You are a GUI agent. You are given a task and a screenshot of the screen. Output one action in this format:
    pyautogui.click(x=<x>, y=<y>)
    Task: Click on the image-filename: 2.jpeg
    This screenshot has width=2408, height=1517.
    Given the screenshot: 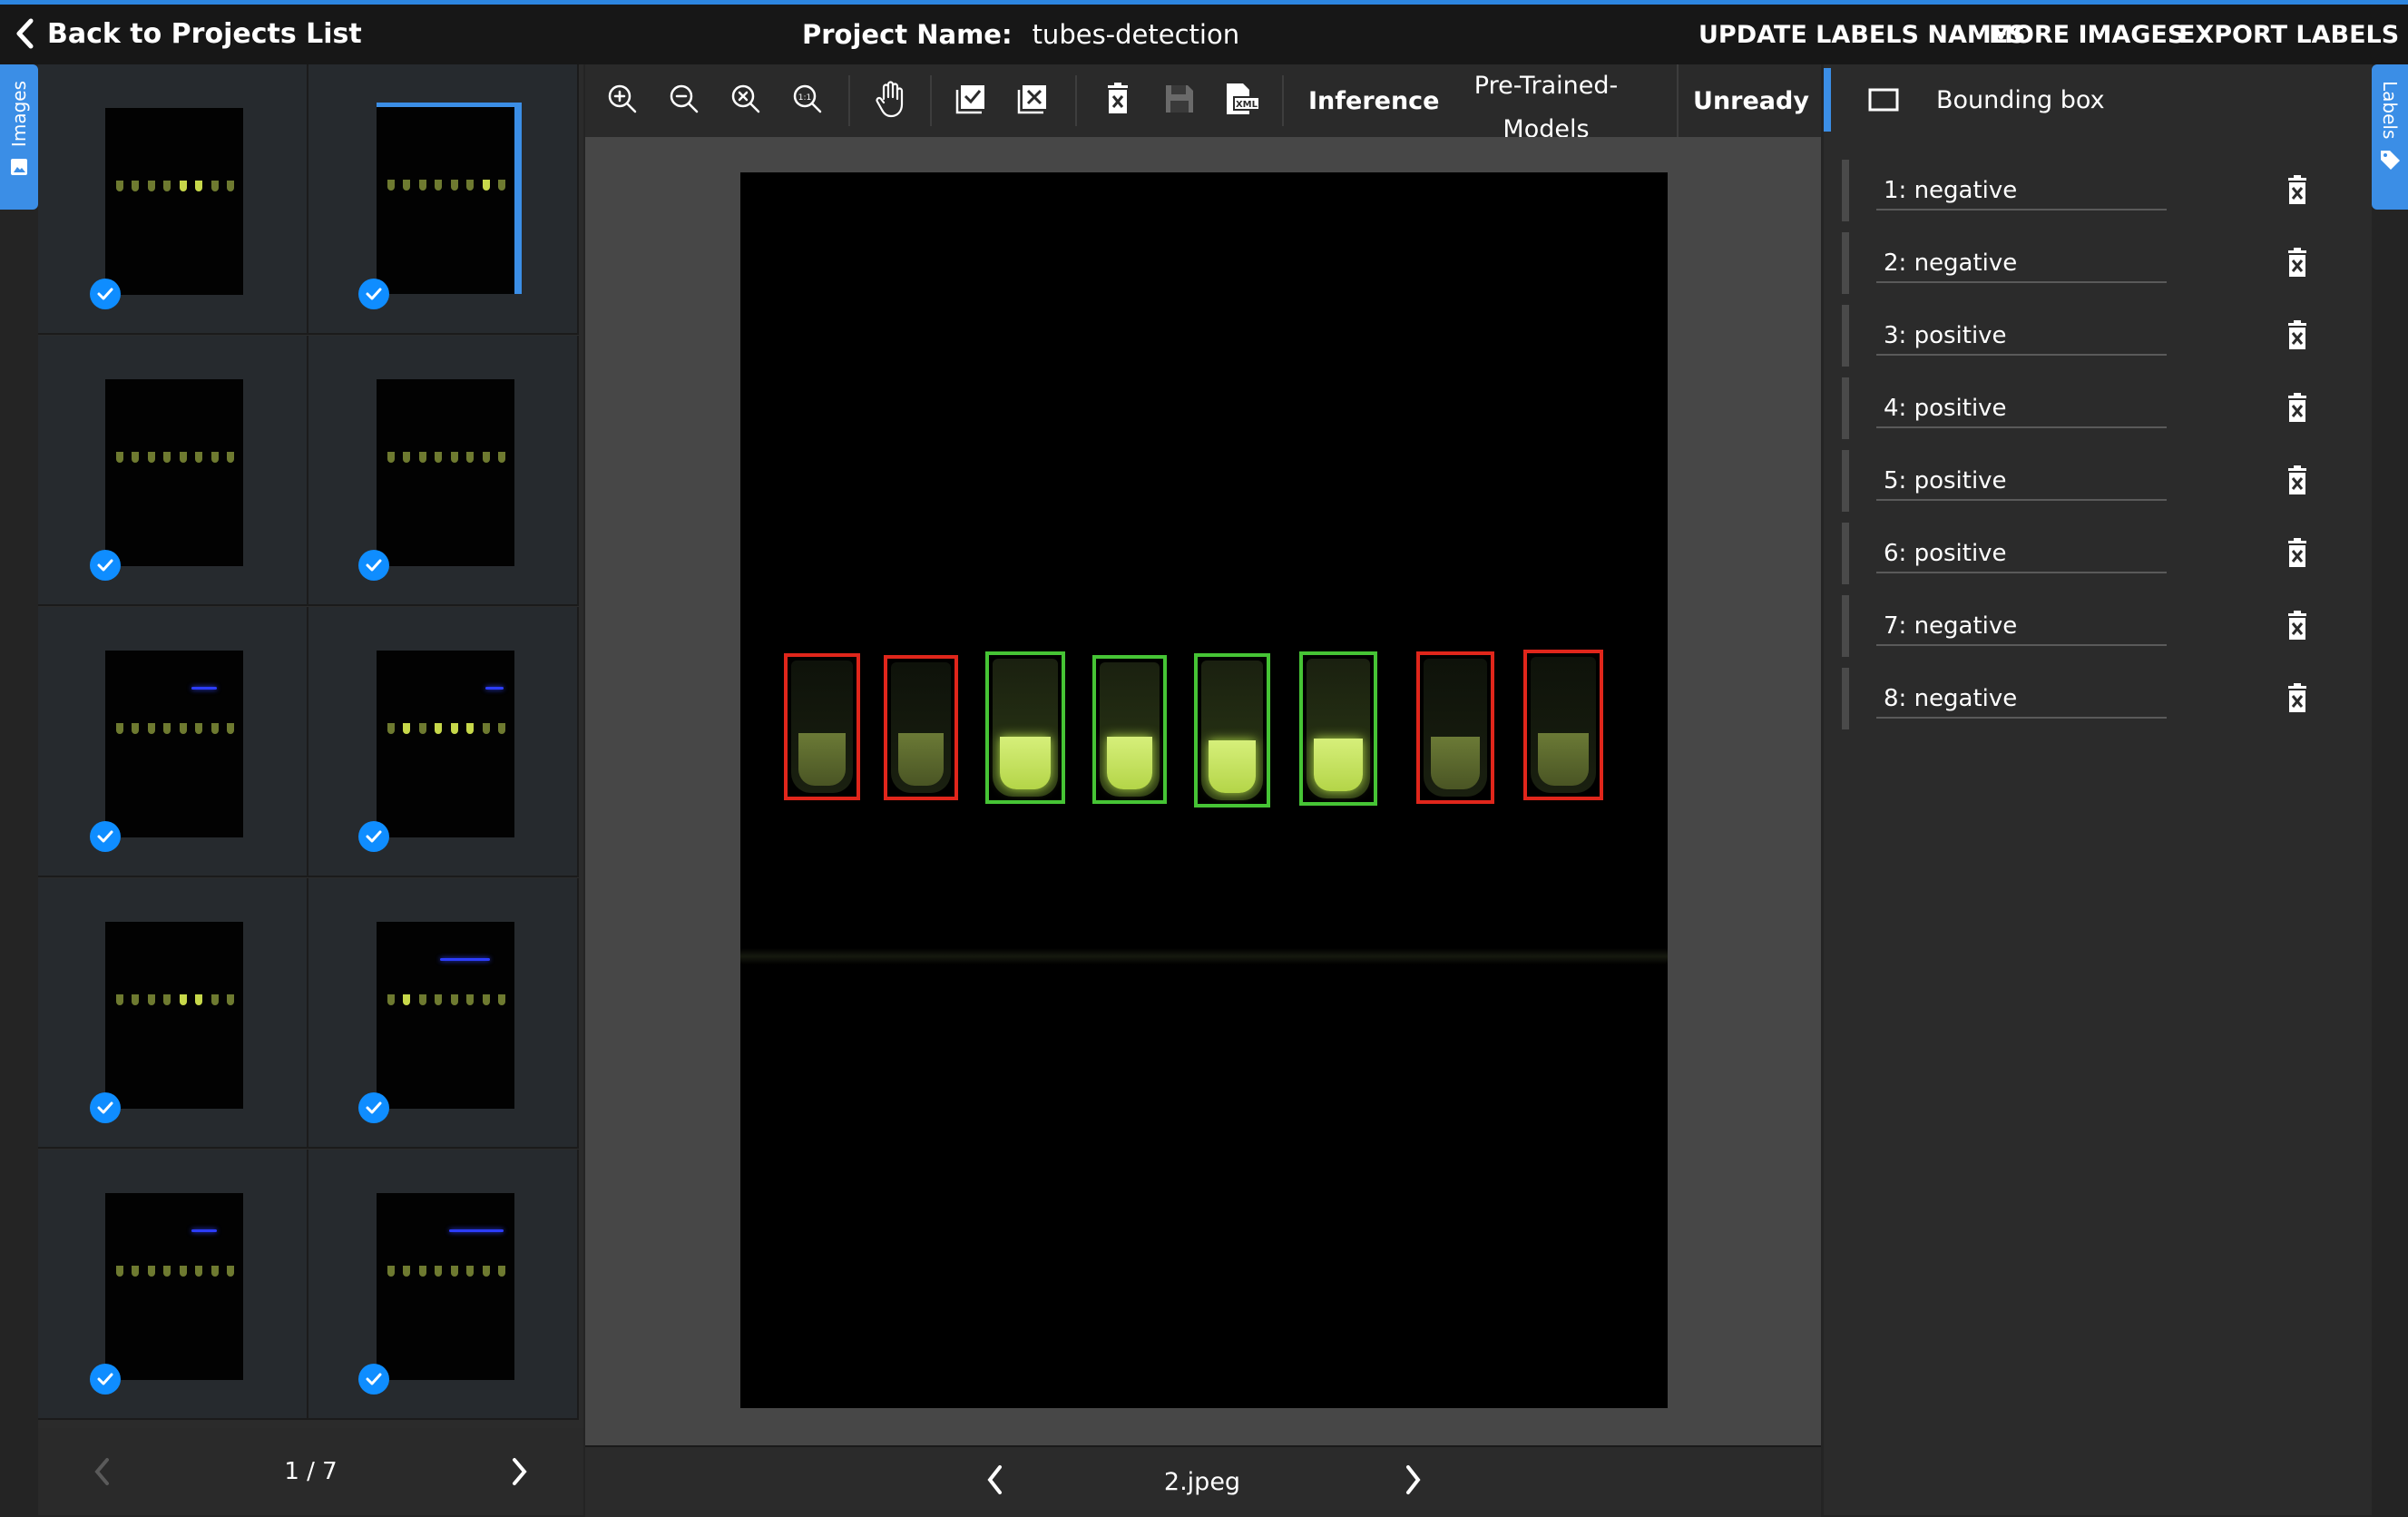 What is the action you would take?
    pyautogui.click(x=1202, y=1481)
    